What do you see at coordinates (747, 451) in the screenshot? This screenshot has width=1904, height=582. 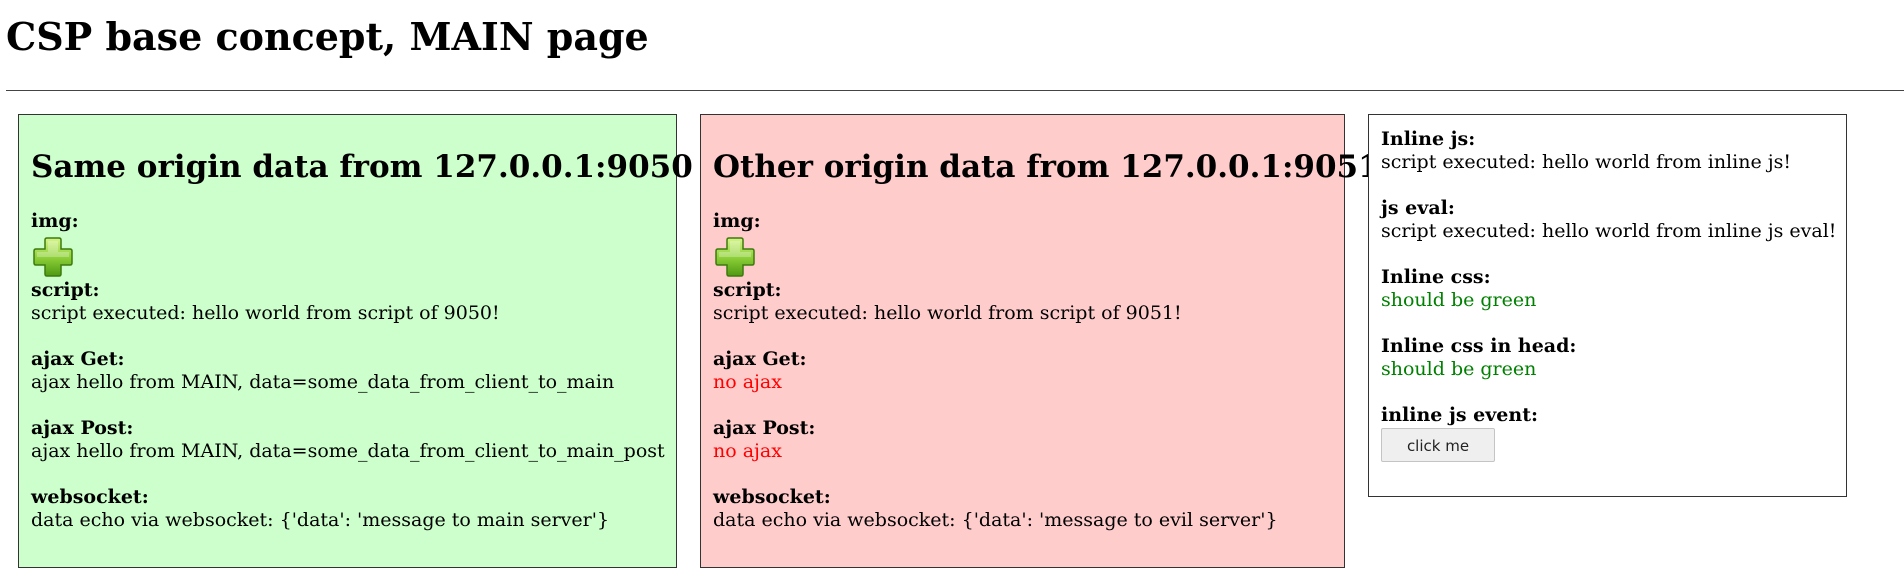 I see `ajax-post-value: no ajax` at bounding box center [747, 451].